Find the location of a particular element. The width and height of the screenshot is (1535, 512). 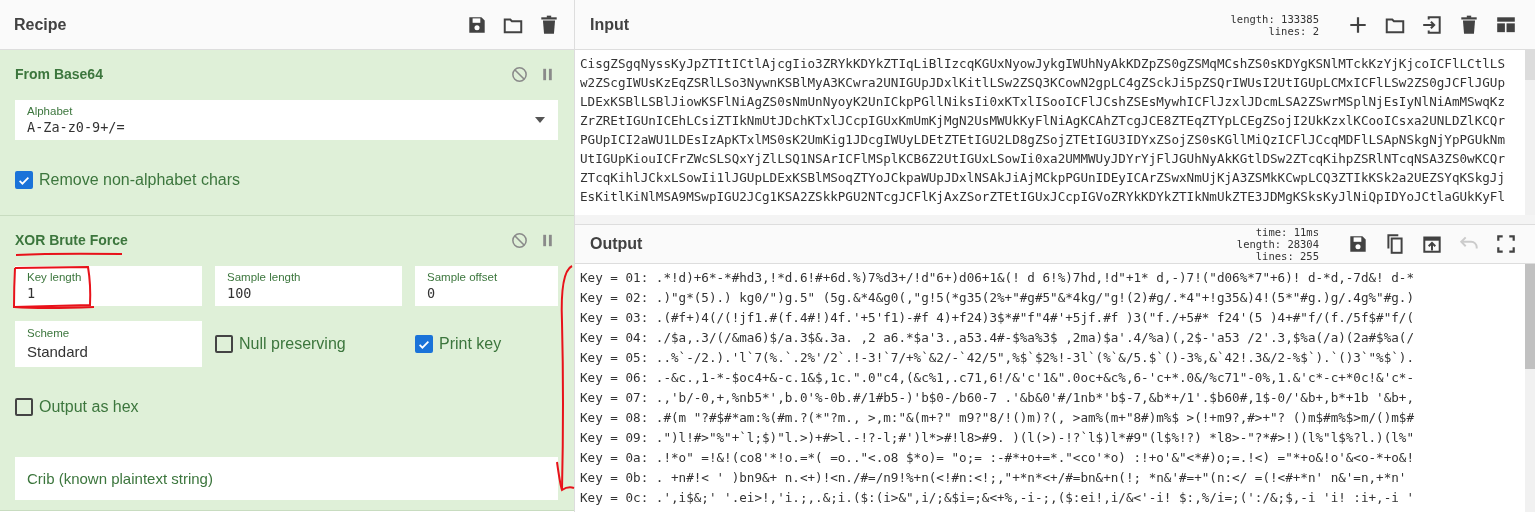

output-line: Key = 02: .)"g*(5).) kg0/")g.5" (5g.&*4&g0(,"g!5(*g35(2%+"#g#5"&*4kg/"g!(2)#g/.*4"+!g35&)4!(5*"#g.)g/.4g%"#g.) is located at coordinates (997, 298).